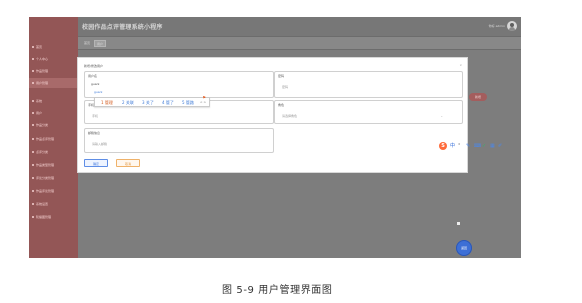 The image size is (582, 303). What do you see at coordinates (53, 83) in the screenshot?
I see `sidebar-item-users: 用户管理` at bounding box center [53, 83].